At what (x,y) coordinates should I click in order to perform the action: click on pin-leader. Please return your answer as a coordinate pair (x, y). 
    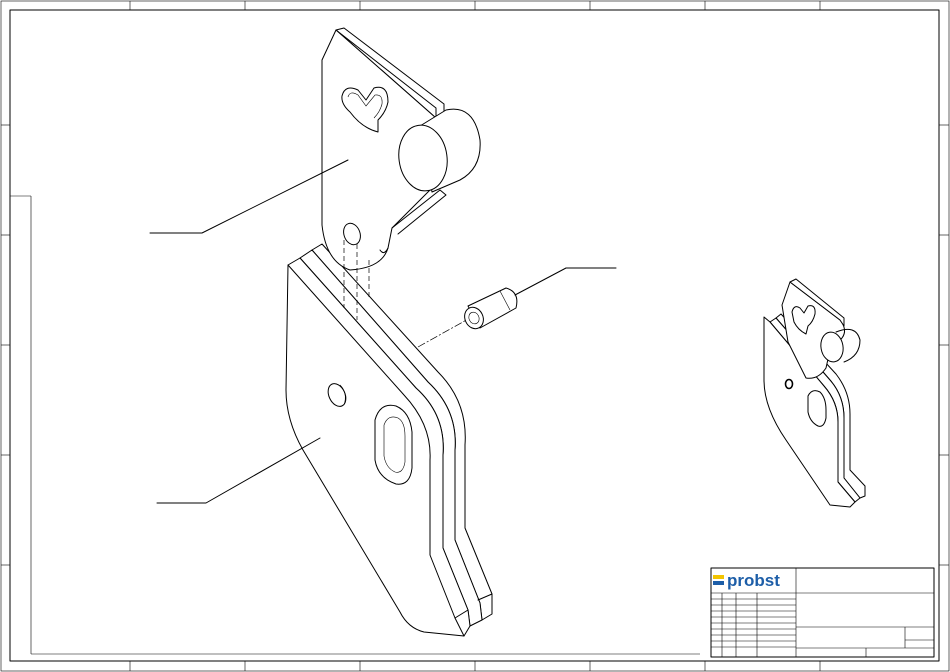
    Looking at the image, I should click on (565, 281).